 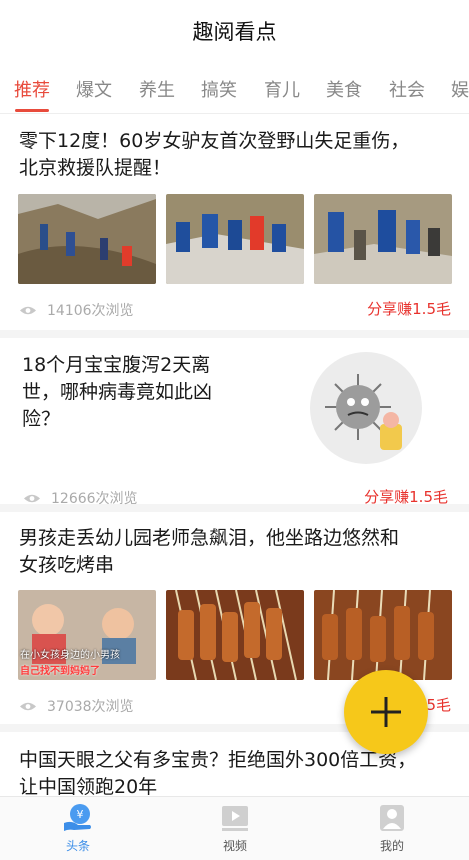 I want to click on nav-headlines: ¥ 头条, so click(x=78, y=831).